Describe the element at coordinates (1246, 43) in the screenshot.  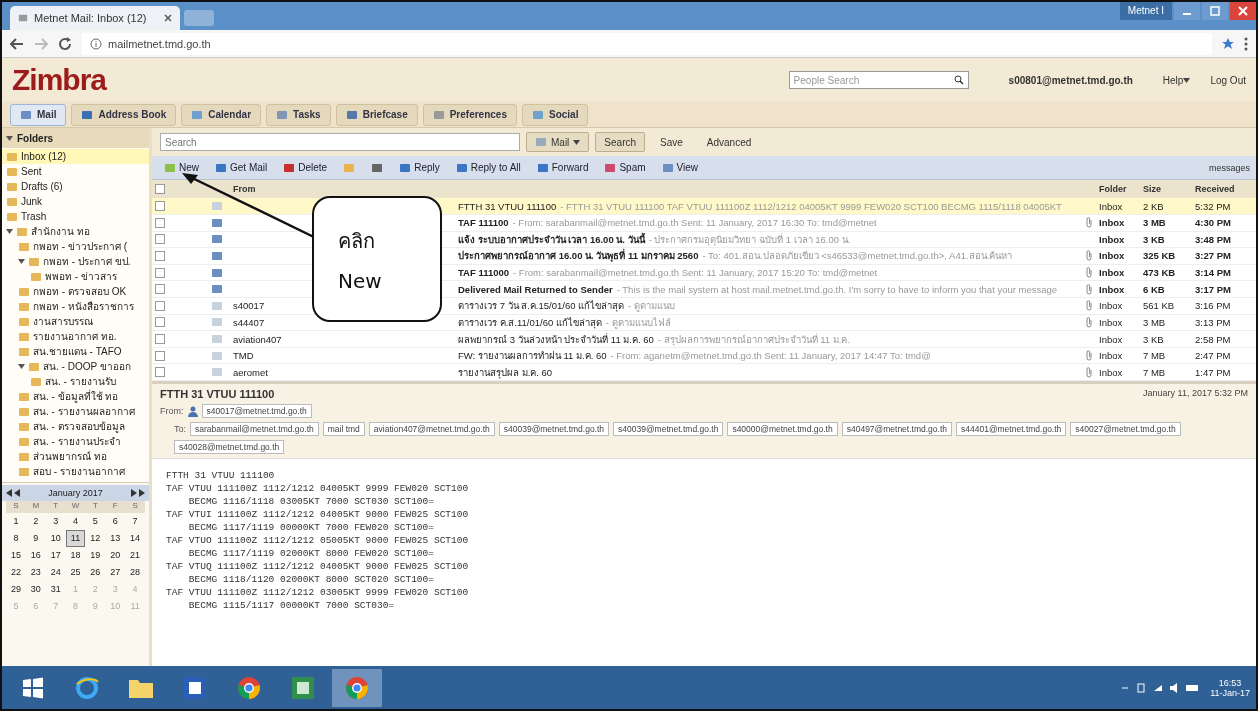
I see `menu-icon` at that location.